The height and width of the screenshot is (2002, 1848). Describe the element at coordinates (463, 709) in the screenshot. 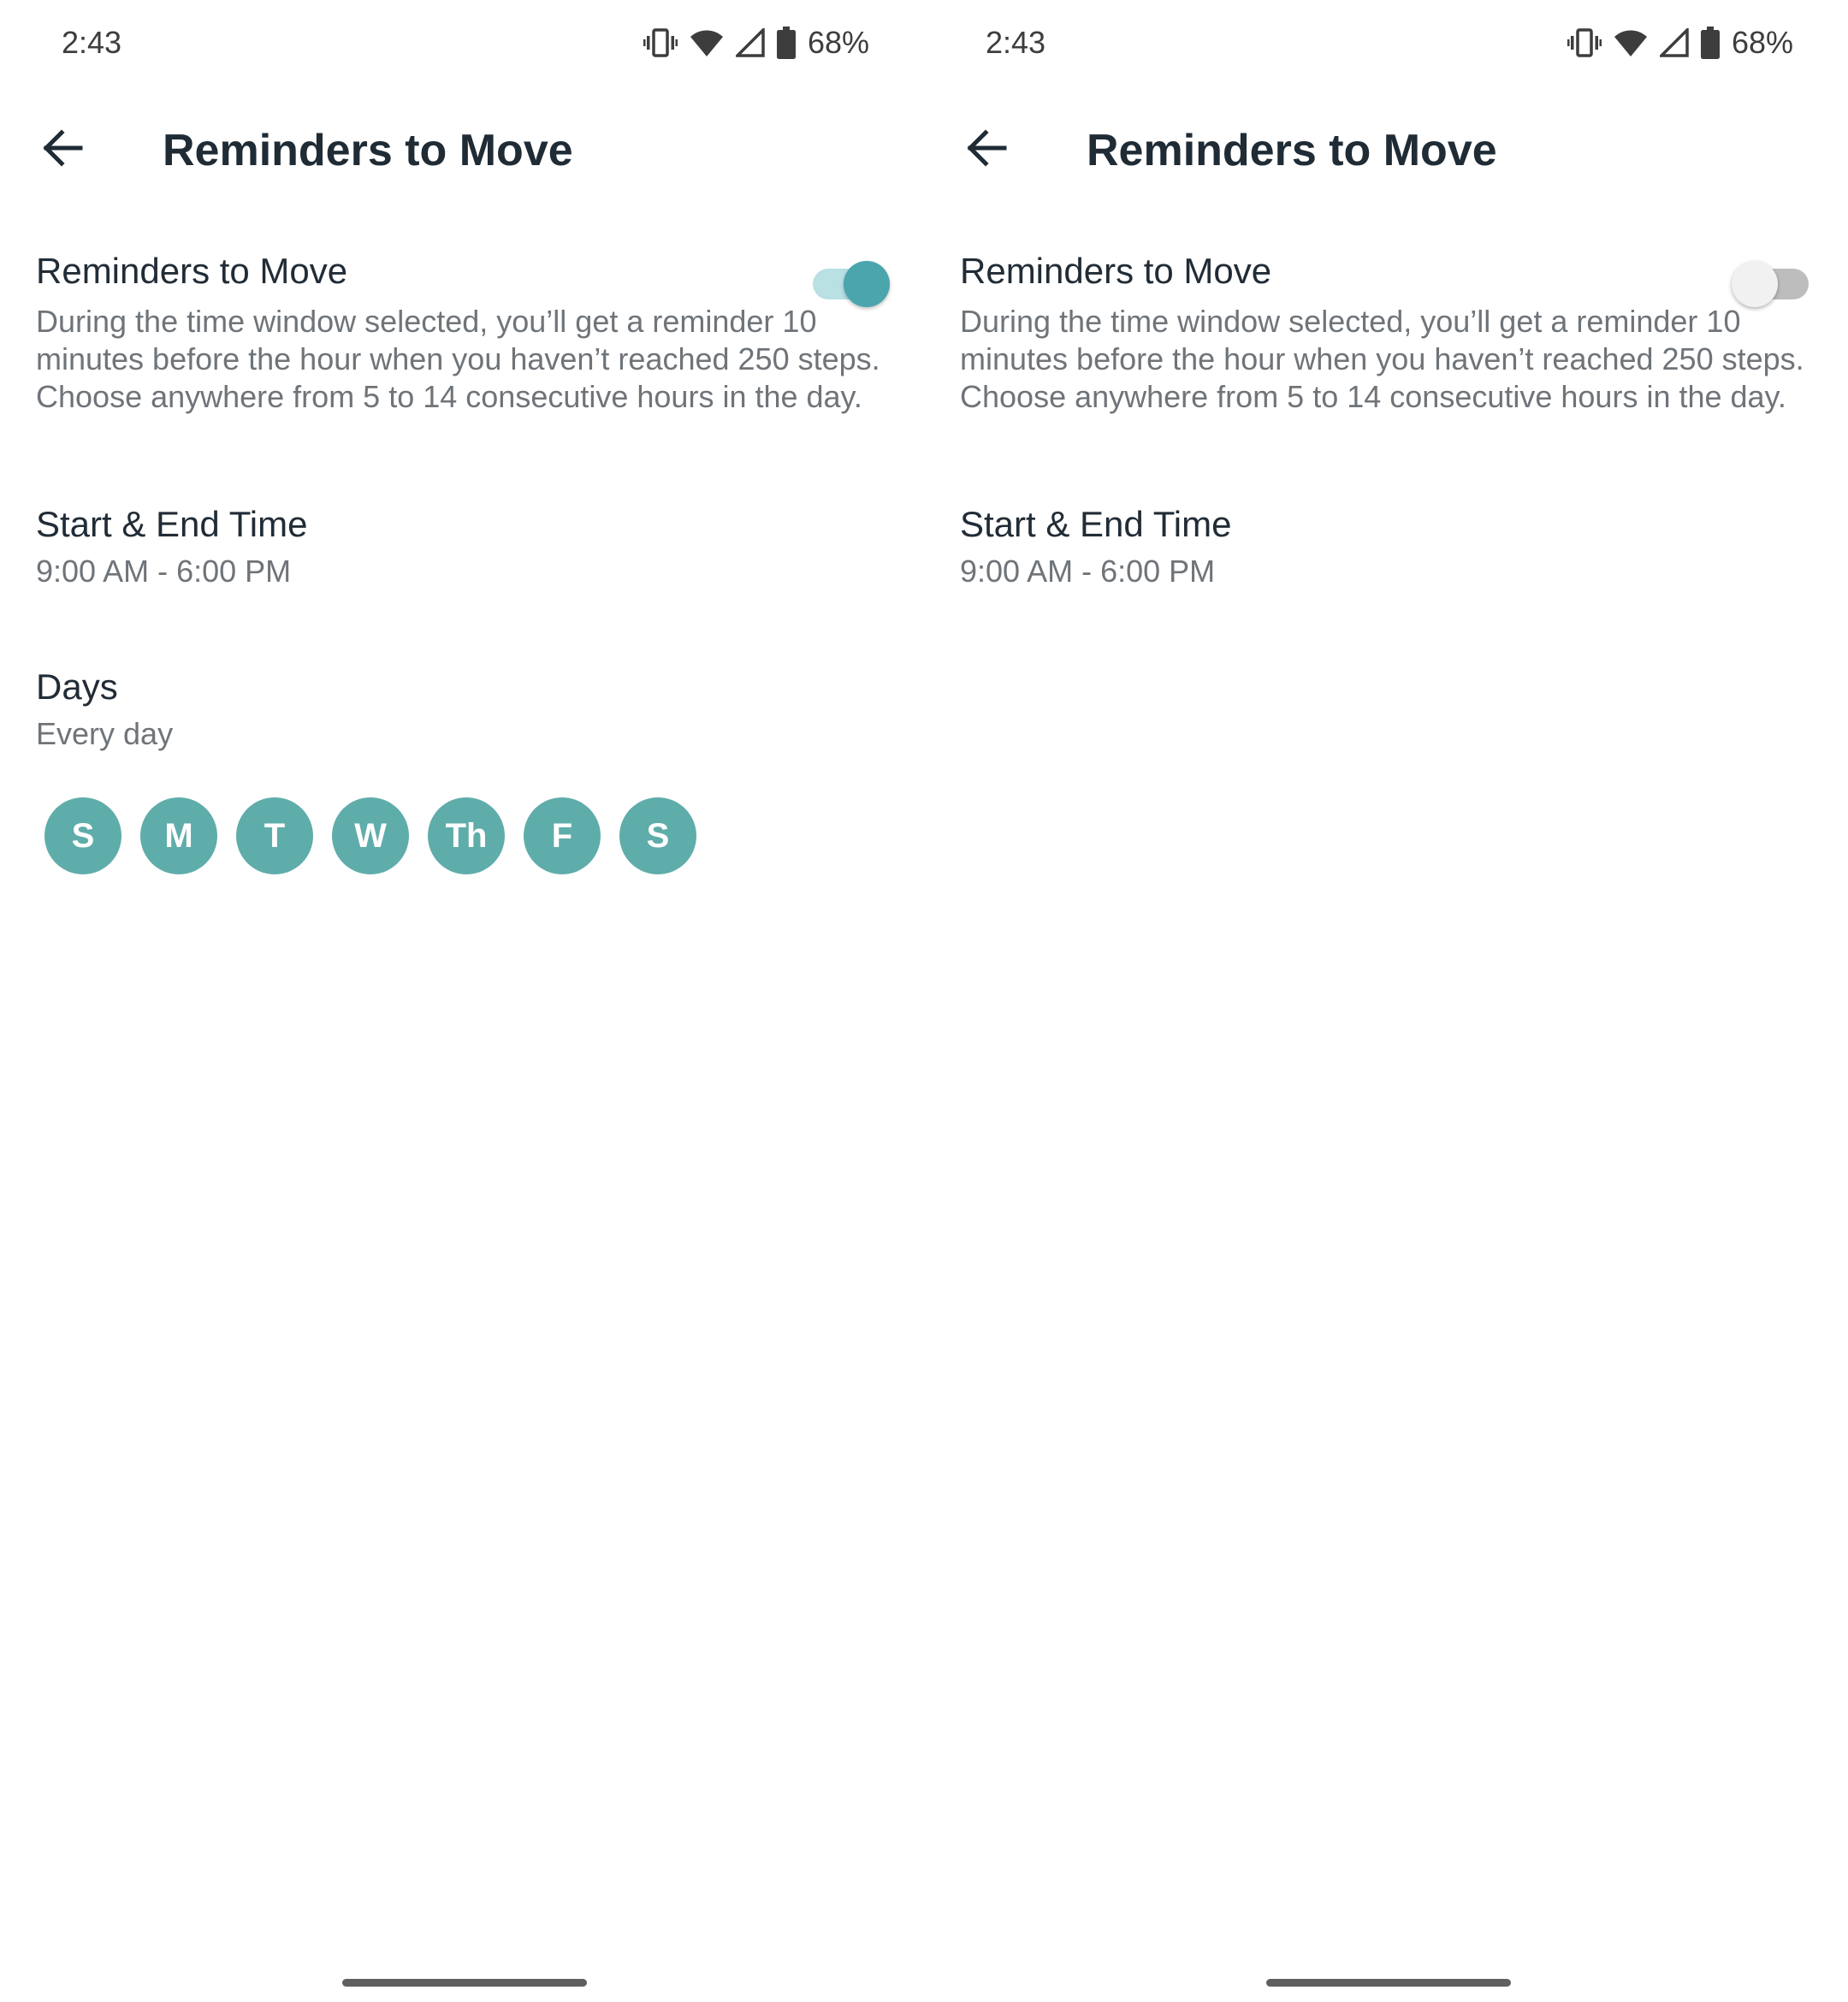

I see `days-setting: Days Every day` at that location.